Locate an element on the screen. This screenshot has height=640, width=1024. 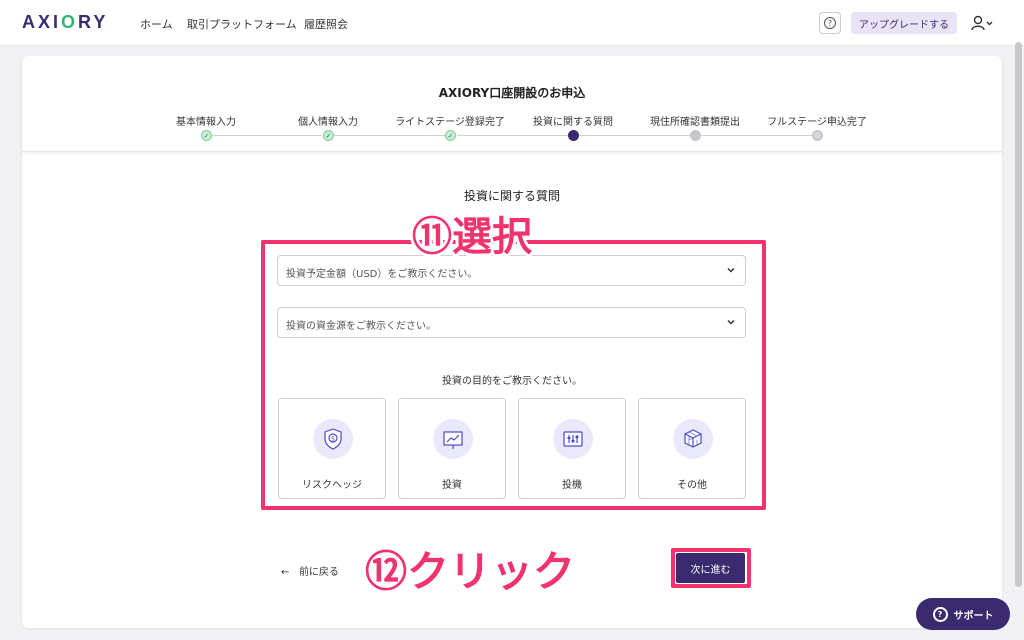
back-label: 前に戻る is located at coordinates (318, 572).